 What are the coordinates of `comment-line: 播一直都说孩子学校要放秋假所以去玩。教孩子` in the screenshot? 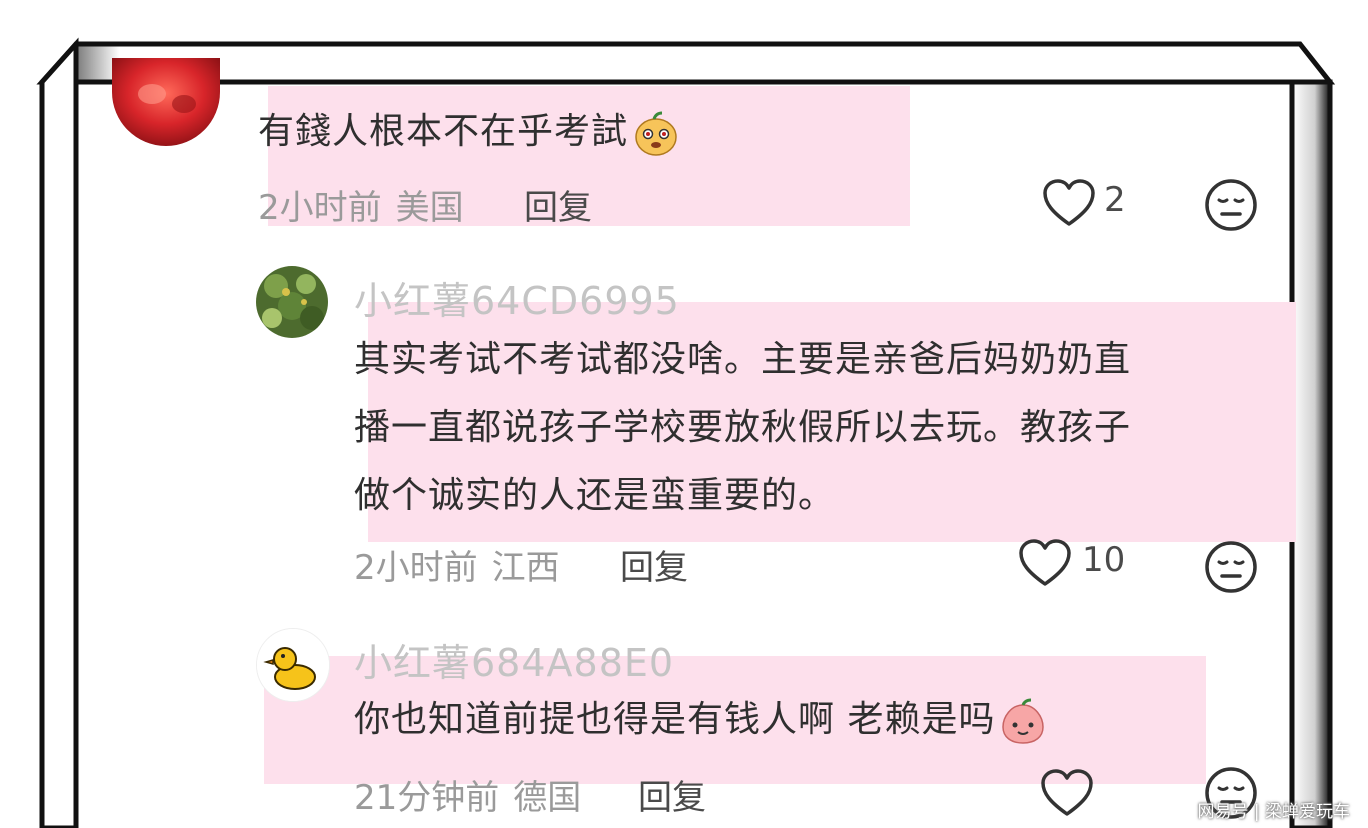 It's located at (743, 427).